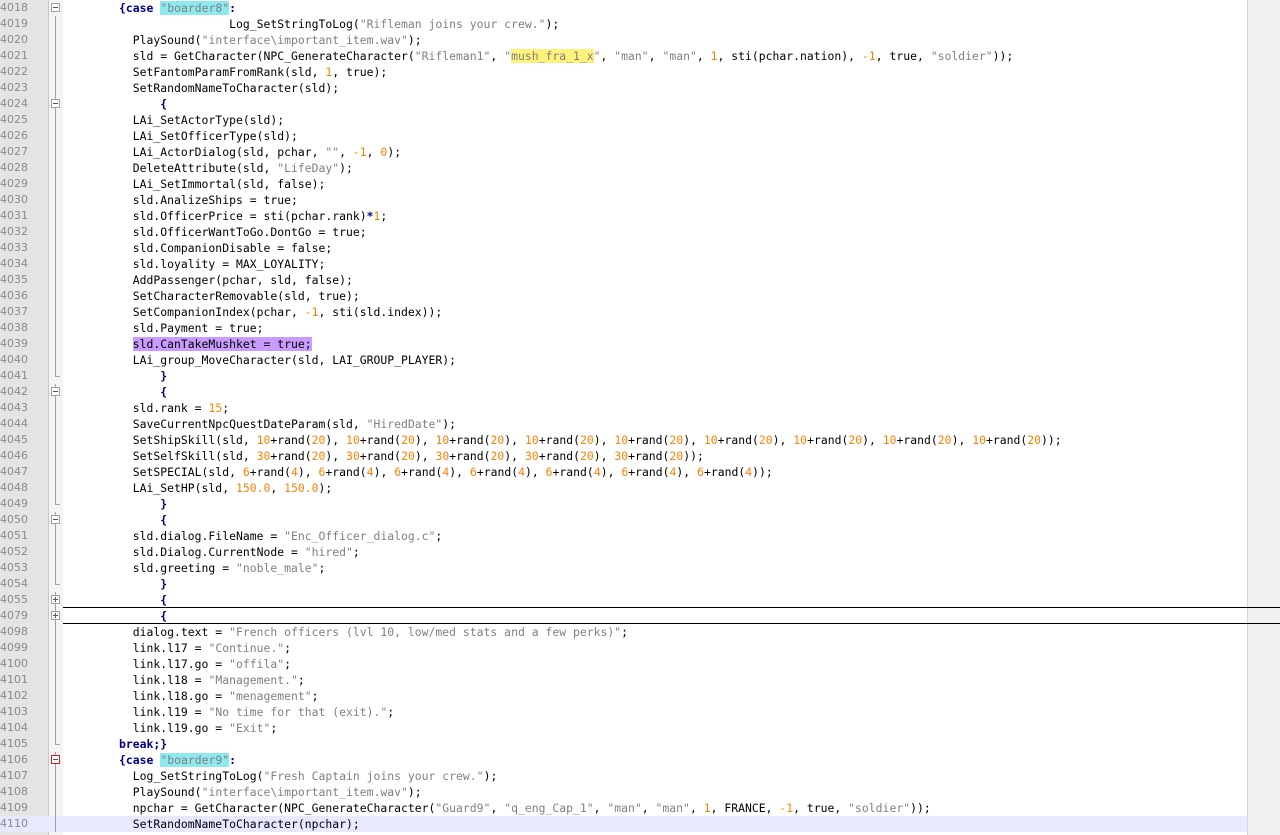 The height and width of the screenshot is (835, 1280). I want to click on code-text: sld.Dialog.CurrentNode = "hired";, so click(212, 552).